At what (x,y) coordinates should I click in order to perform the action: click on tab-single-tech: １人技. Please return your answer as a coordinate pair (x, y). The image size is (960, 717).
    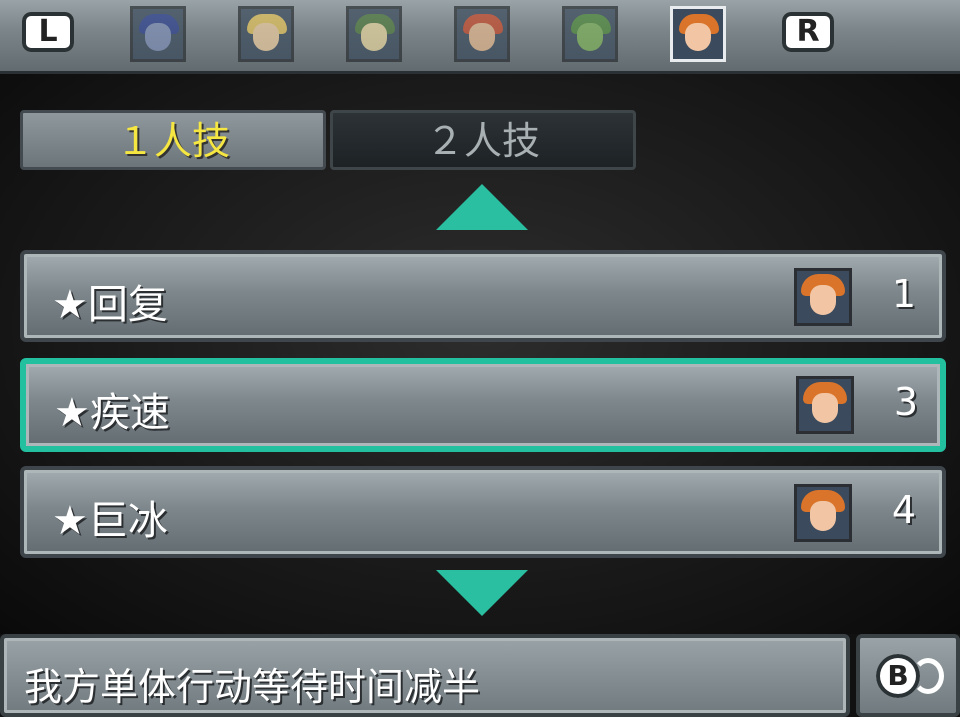
    Looking at the image, I should click on (173, 140).